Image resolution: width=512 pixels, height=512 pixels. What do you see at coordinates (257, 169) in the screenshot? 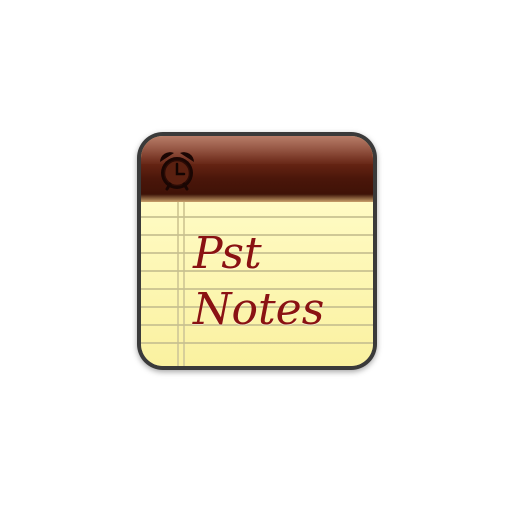
I see `notepad-header` at bounding box center [257, 169].